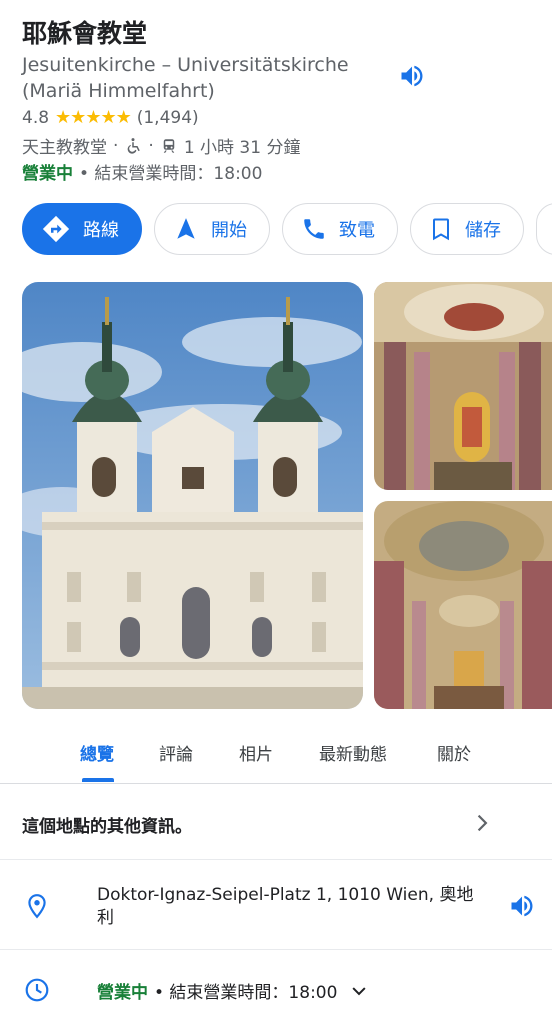  Describe the element at coordinates (359, 991) in the screenshot. I see `chevron-down-icon` at that location.